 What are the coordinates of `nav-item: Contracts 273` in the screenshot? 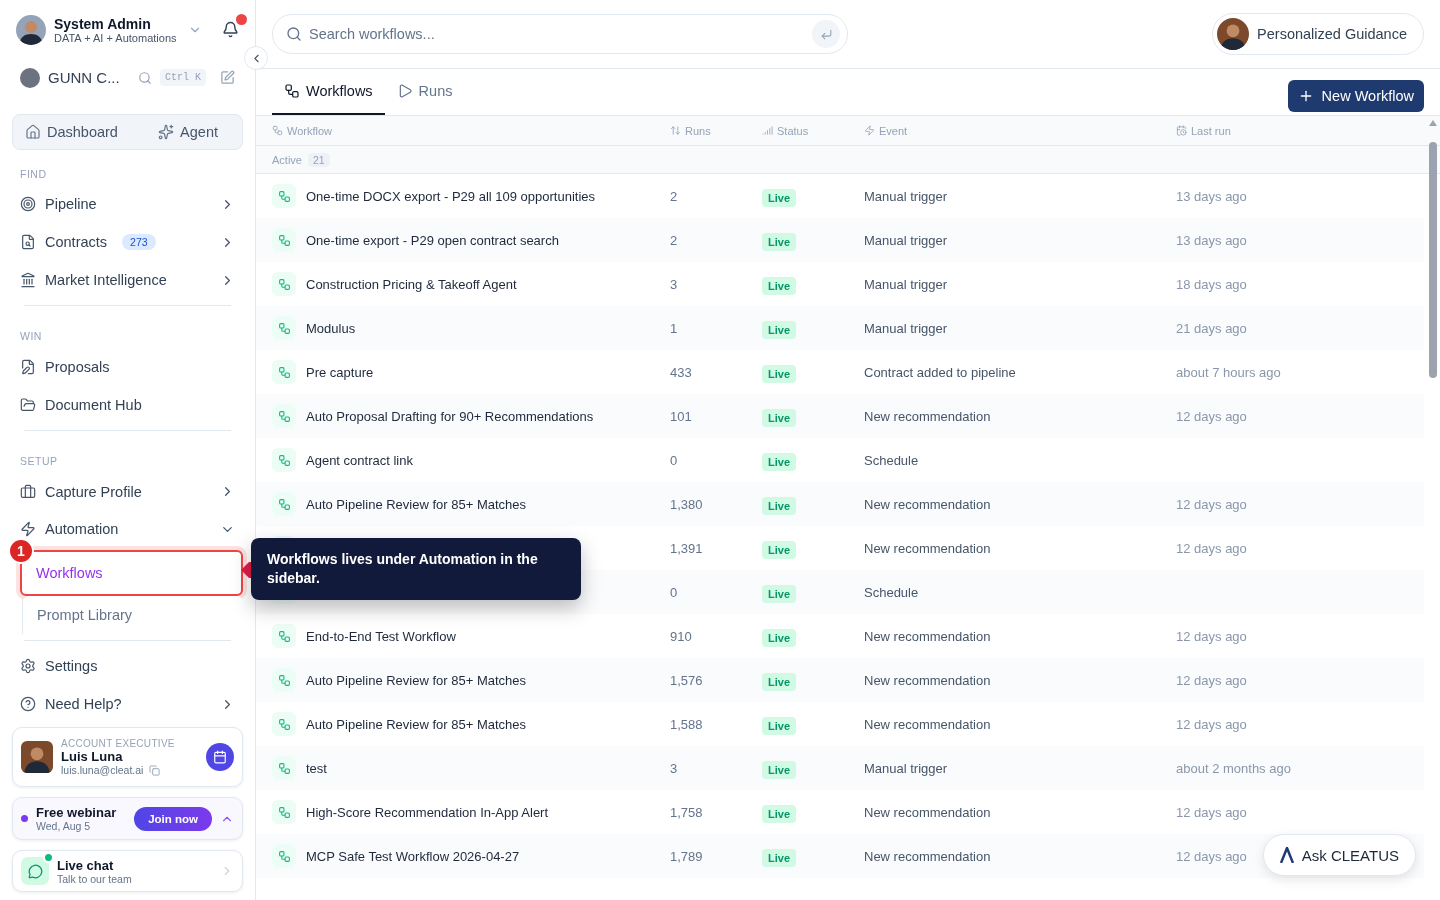 It's located at (127, 242).